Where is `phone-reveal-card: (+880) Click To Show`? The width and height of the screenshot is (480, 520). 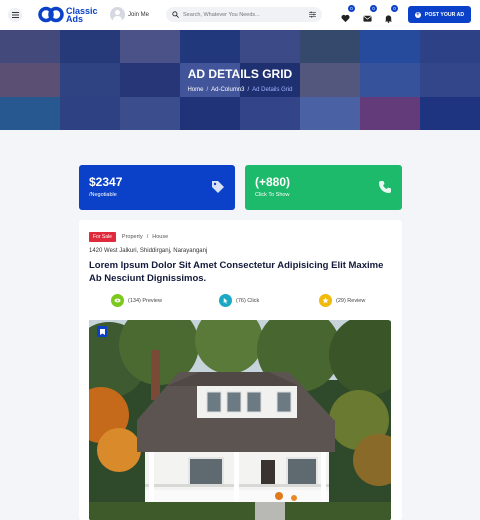 phone-reveal-card: (+880) Click To Show is located at coordinates (323, 187).